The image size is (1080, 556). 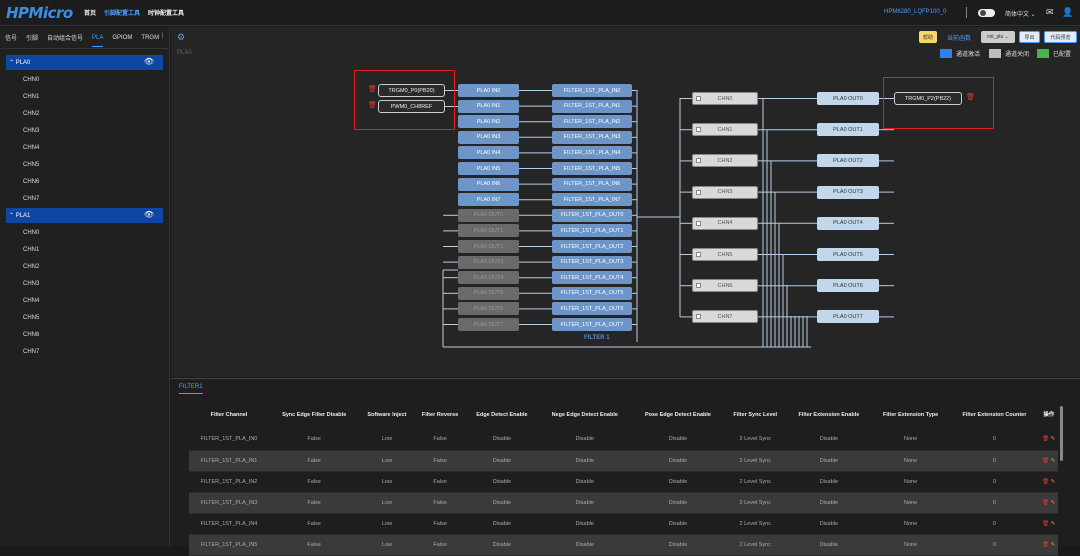 I want to click on theme-toggle, so click(x=986, y=13).